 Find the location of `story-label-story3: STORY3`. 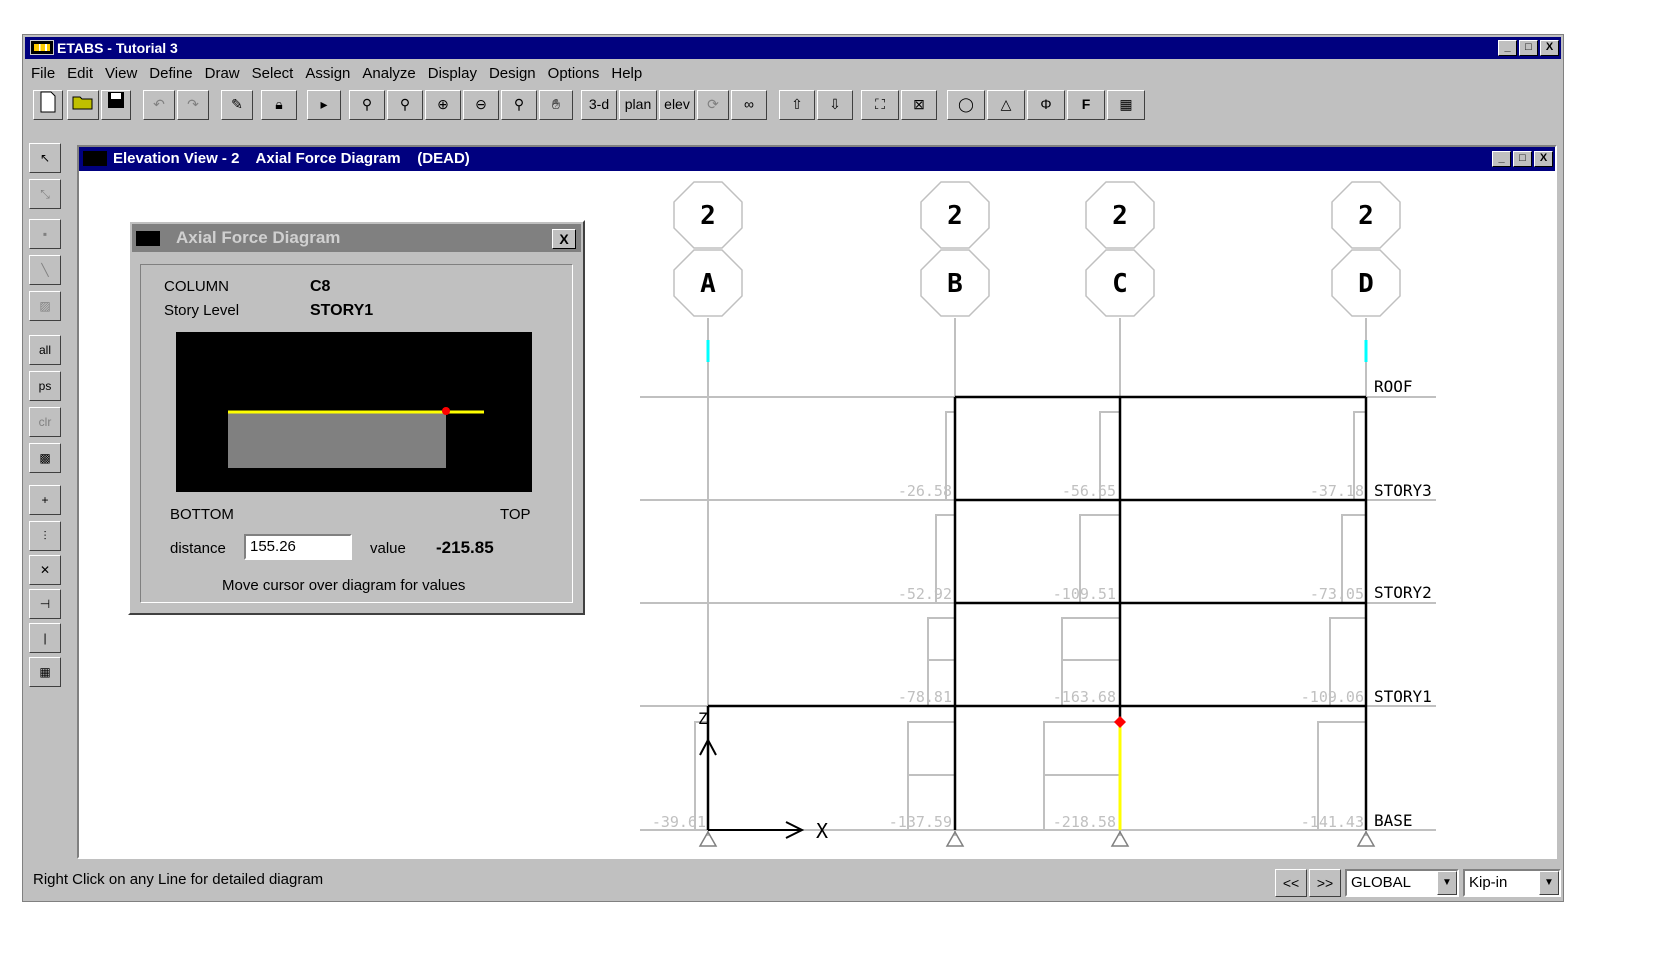

story-label-story3: STORY3 is located at coordinates (1403, 490).